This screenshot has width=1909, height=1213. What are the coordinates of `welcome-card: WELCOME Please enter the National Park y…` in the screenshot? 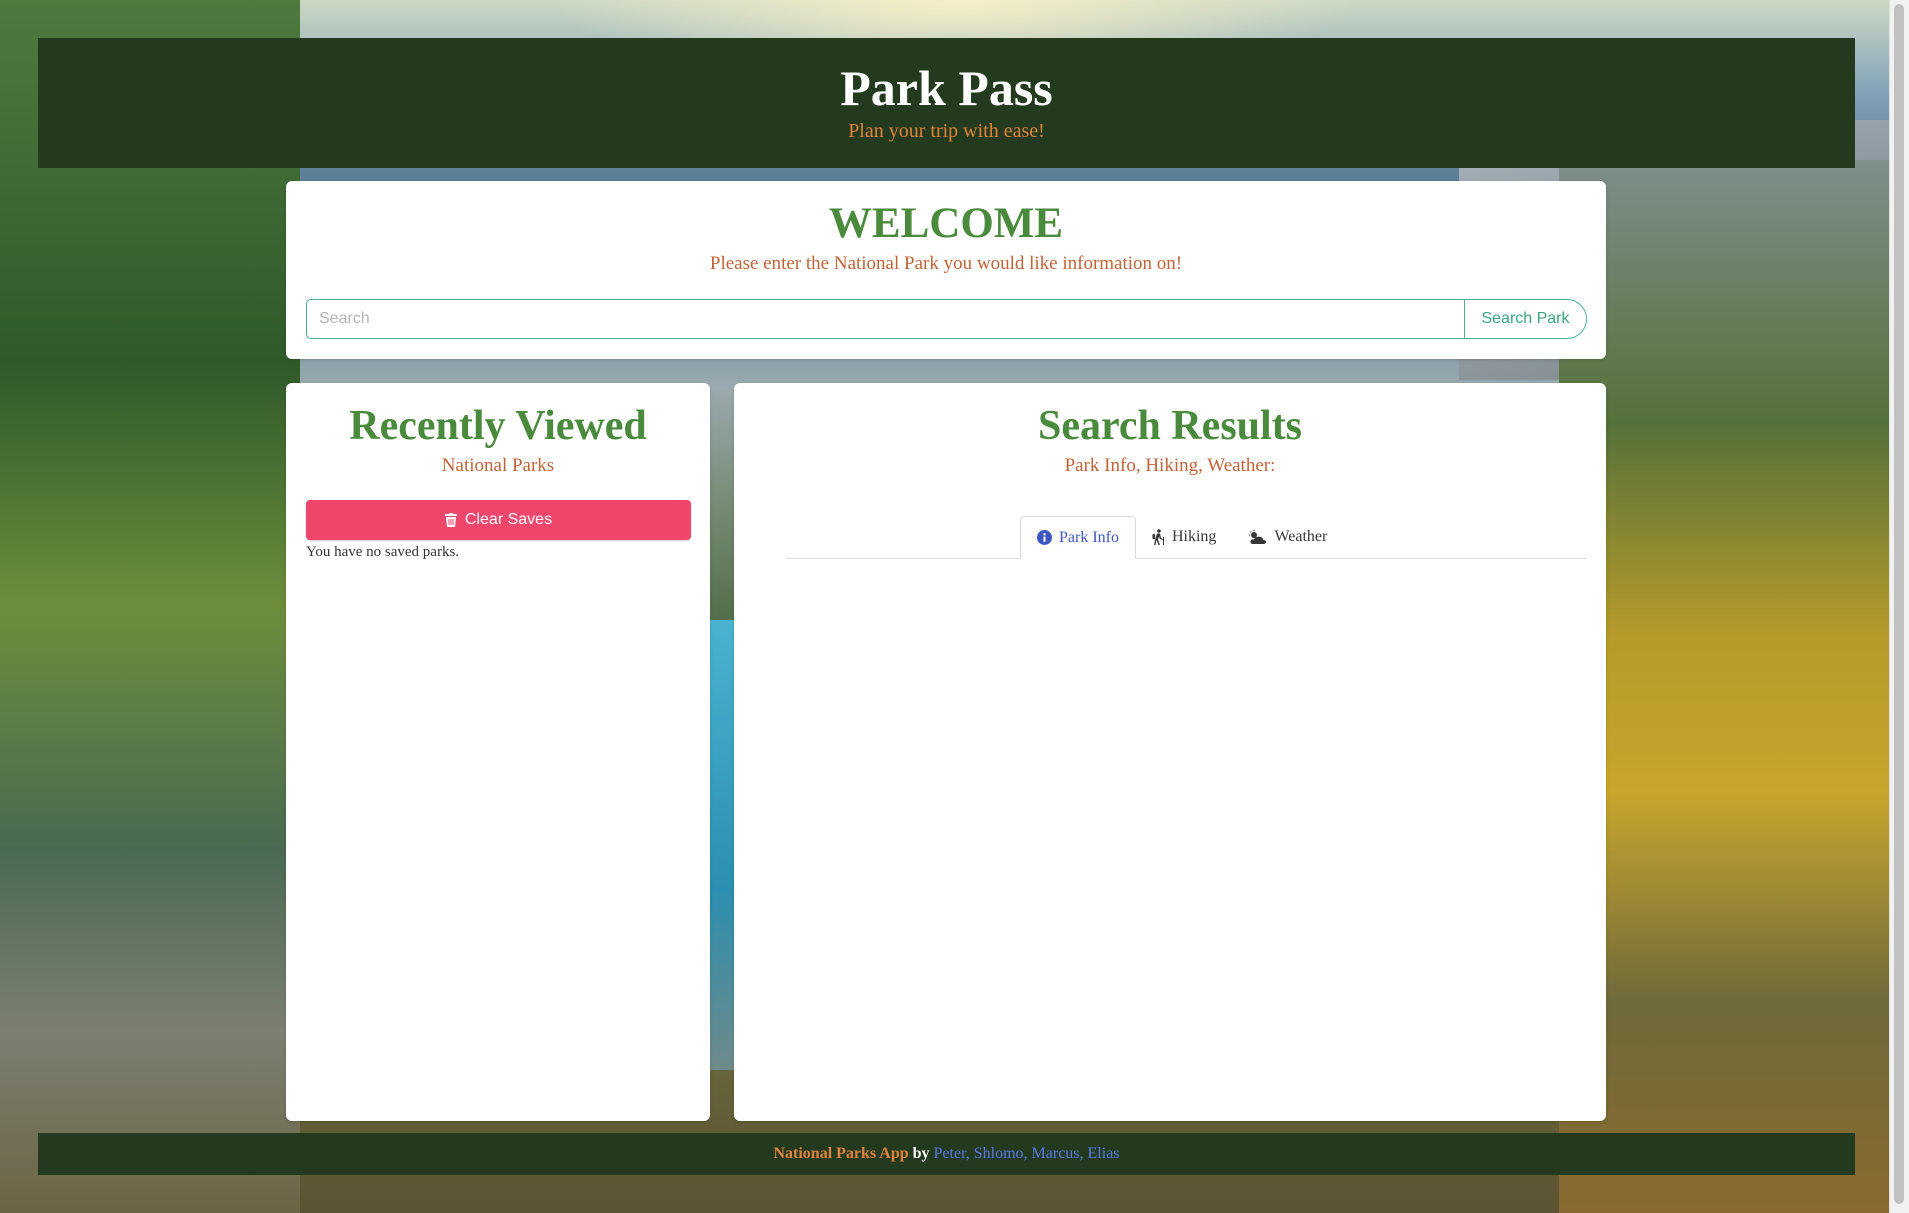 It's located at (946, 270).